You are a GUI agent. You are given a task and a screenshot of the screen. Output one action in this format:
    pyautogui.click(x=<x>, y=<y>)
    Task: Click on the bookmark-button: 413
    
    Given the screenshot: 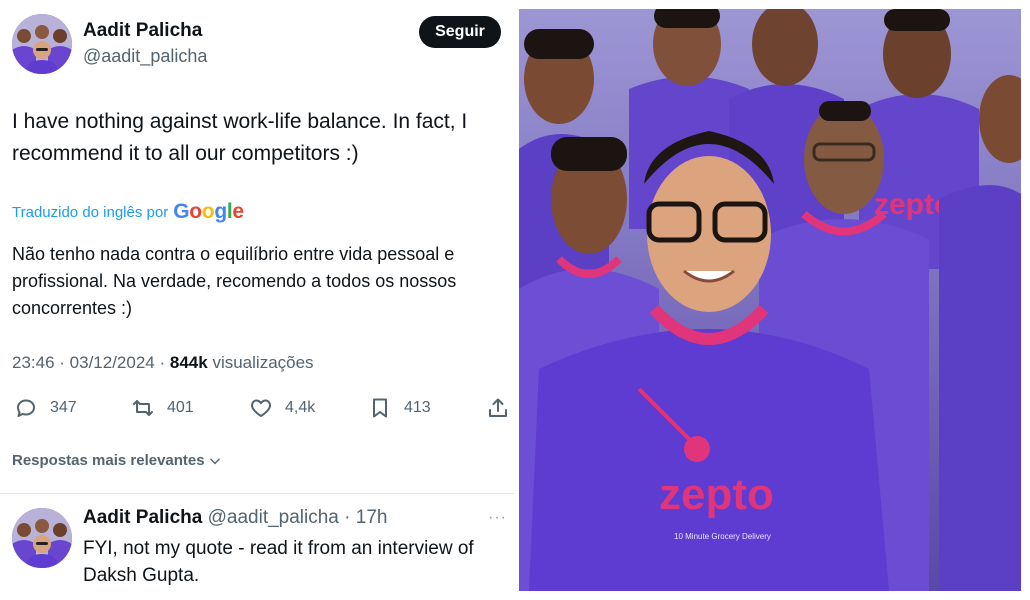 What is the action you would take?
    pyautogui.click(x=399, y=408)
    